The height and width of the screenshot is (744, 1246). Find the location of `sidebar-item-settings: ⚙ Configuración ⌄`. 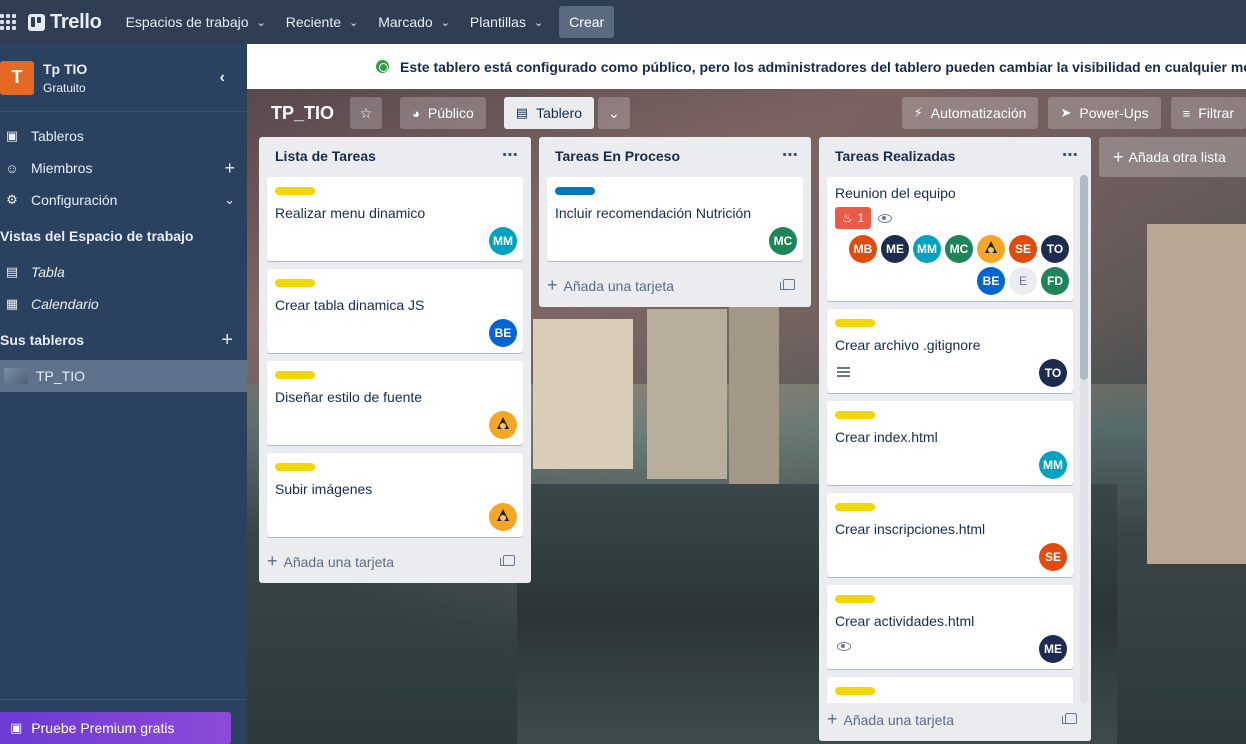

sidebar-item-settings: ⚙ Configuración ⌄ is located at coordinates (123, 200).